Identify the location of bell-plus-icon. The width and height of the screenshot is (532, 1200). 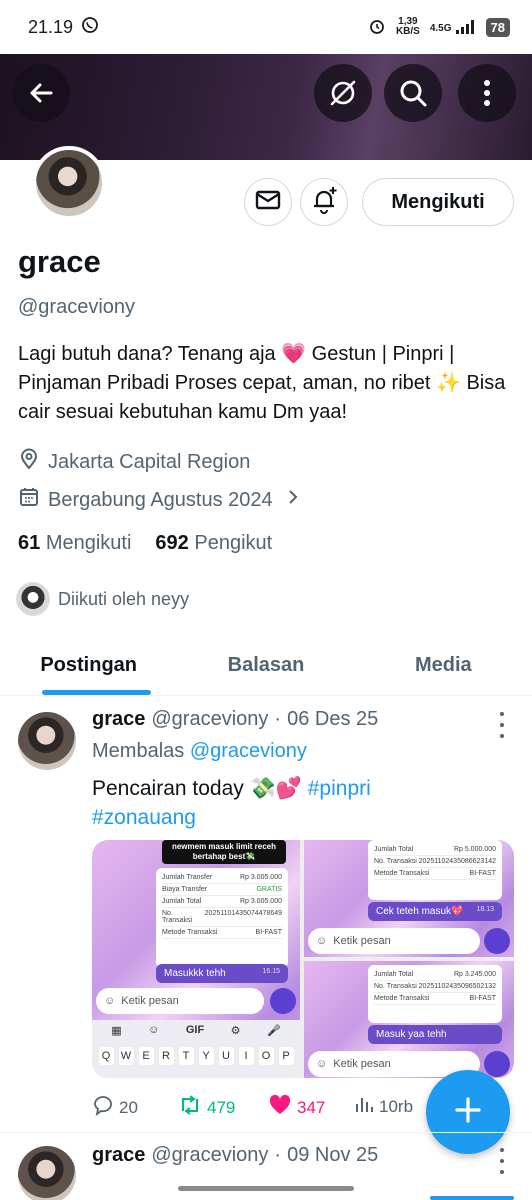
(324, 202).